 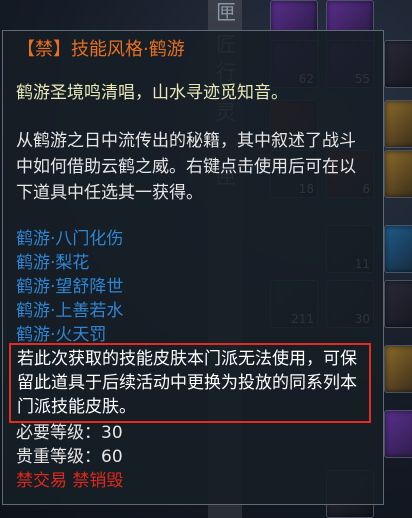 What do you see at coordinates (186, 141) in the screenshot?
I see `item-description-line: 从鹤游之日中流传出的秘籍，其中叙述了战斗` at bounding box center [186, 141].